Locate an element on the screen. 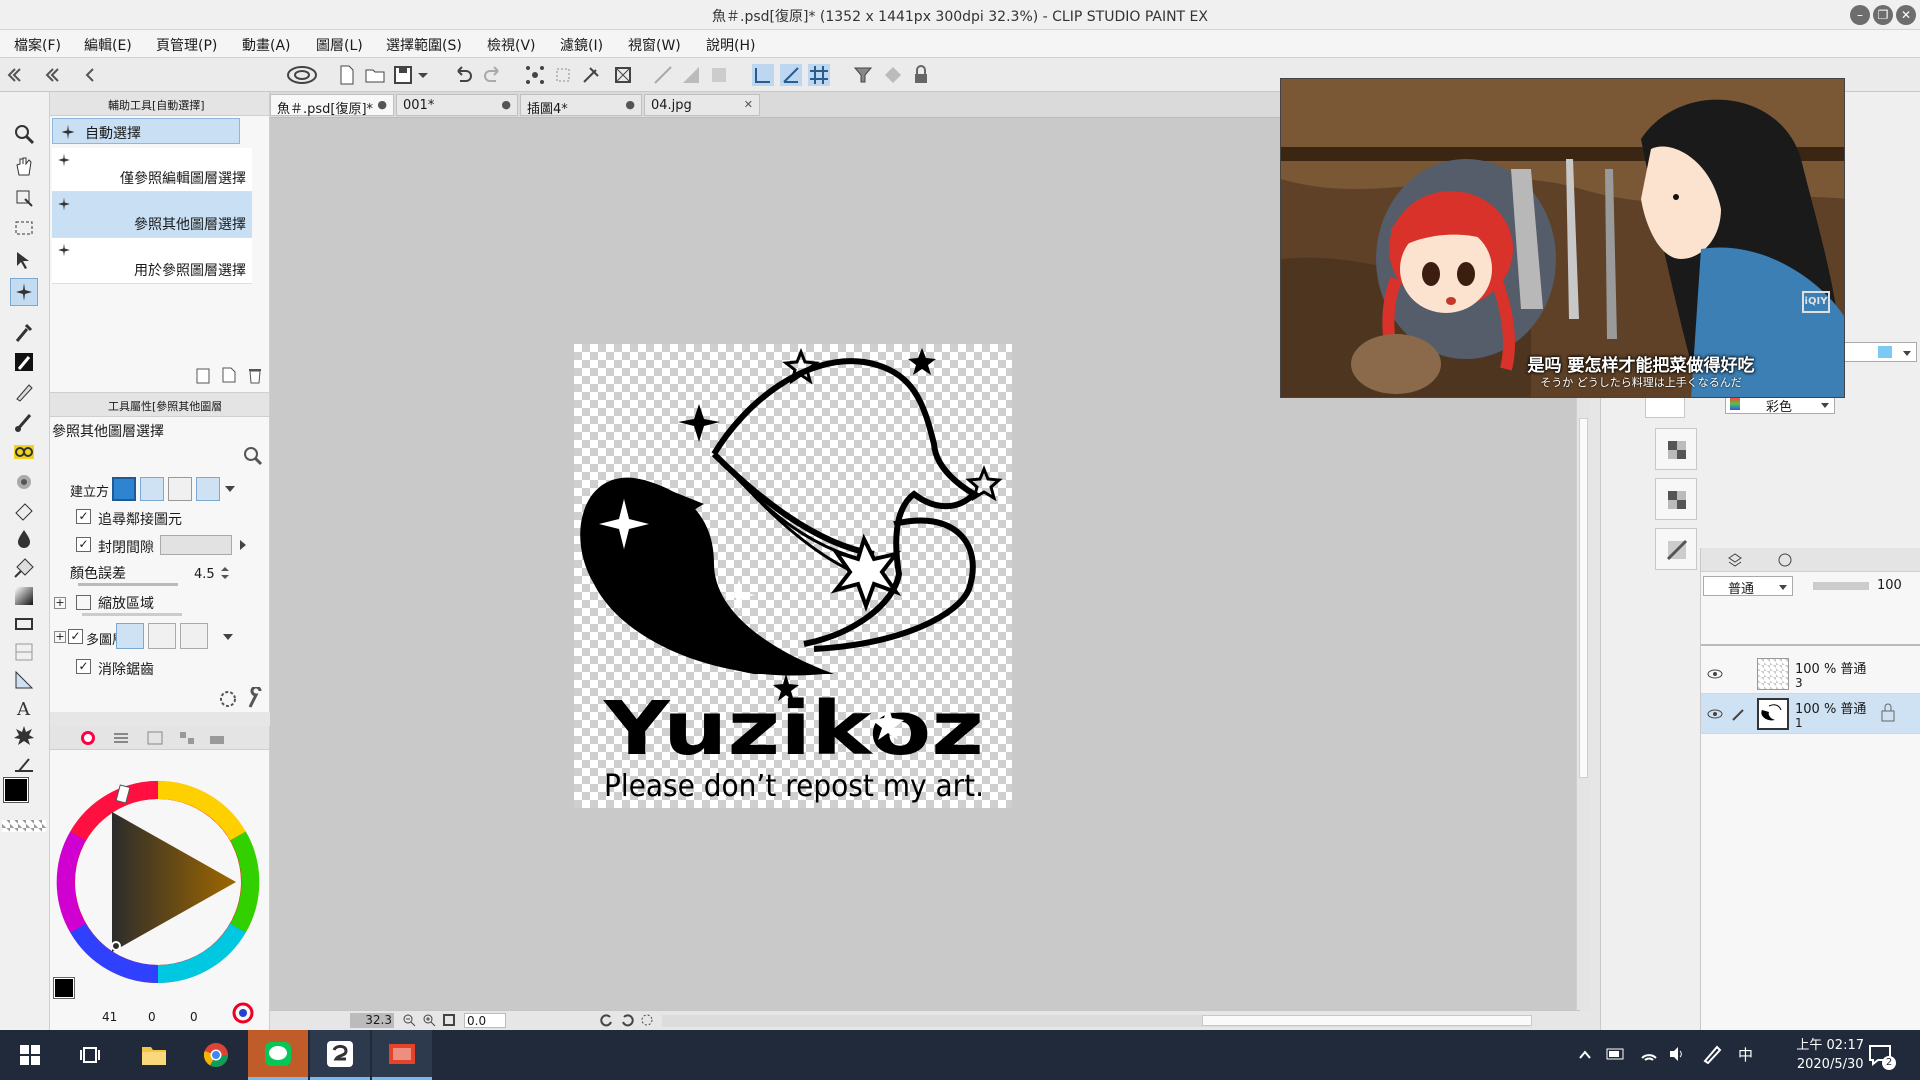  menu-edit: 編輯(E) is located at coordinates (108, 45).